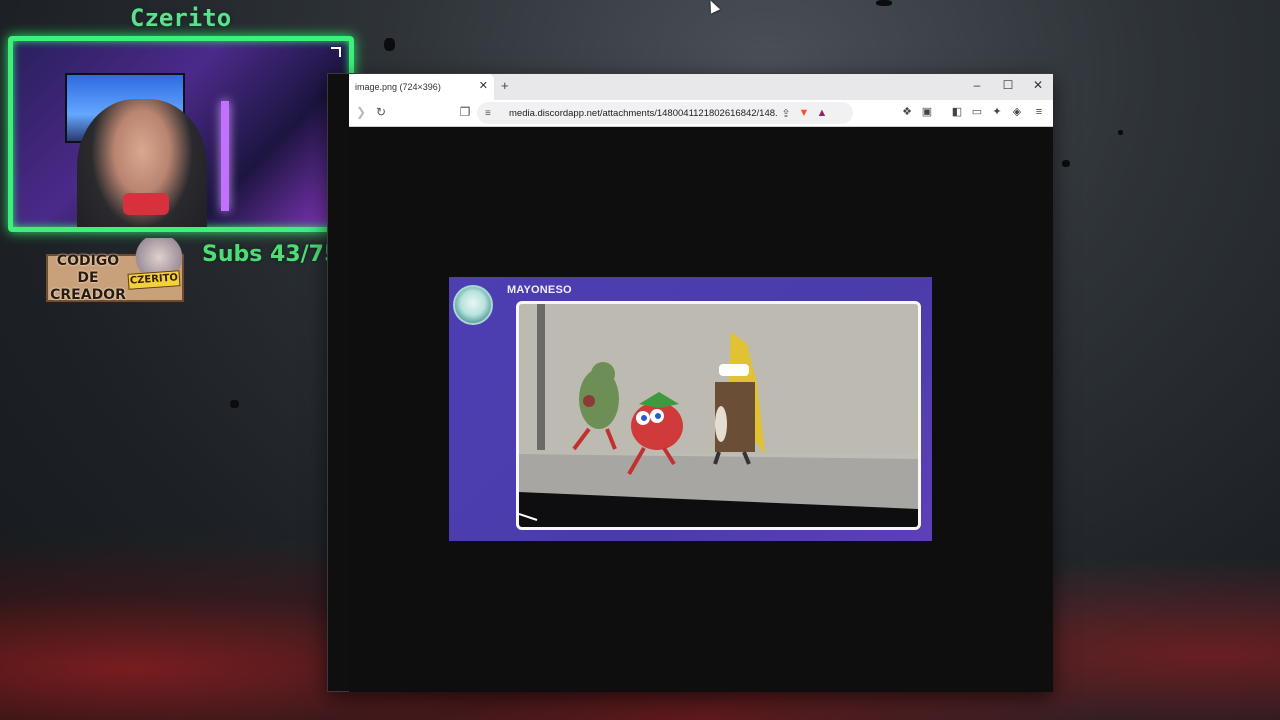  I want to click on drawing-frame, so click(718, 415).